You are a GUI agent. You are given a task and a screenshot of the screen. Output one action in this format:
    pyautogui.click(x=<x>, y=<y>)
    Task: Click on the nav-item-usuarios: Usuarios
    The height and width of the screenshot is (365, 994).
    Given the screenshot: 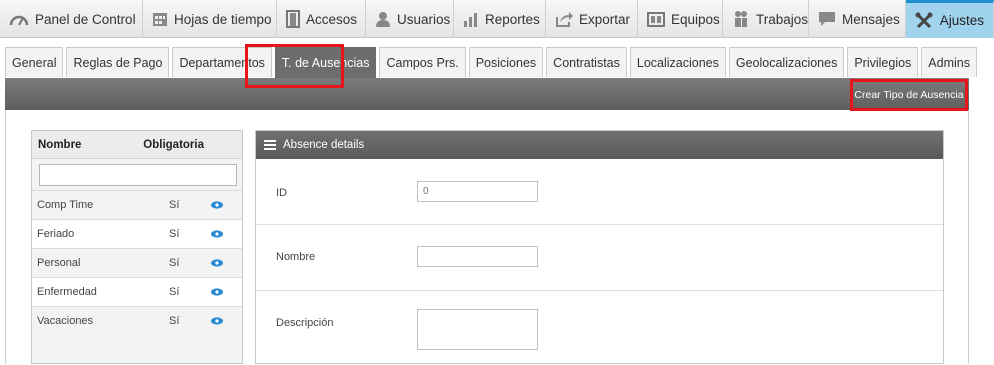 What is the action you would take?
    pyautogui.click(x=410, y=19)
    